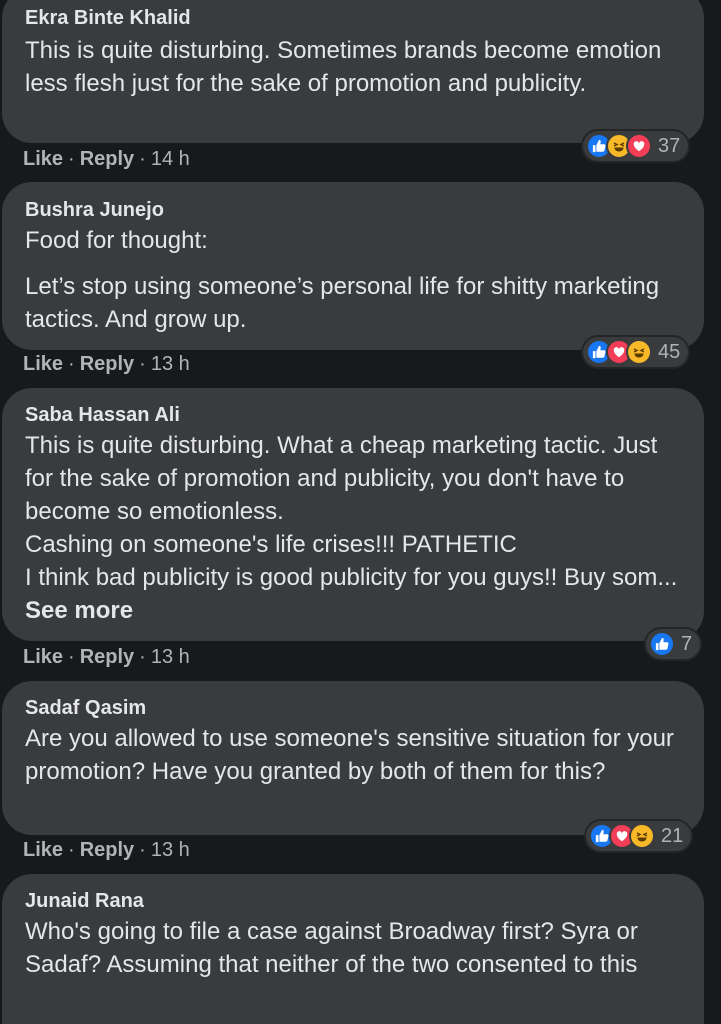 This screenshot has width=721, height=1024. I want to click on reaction-summary: 45, so click(636, 352).